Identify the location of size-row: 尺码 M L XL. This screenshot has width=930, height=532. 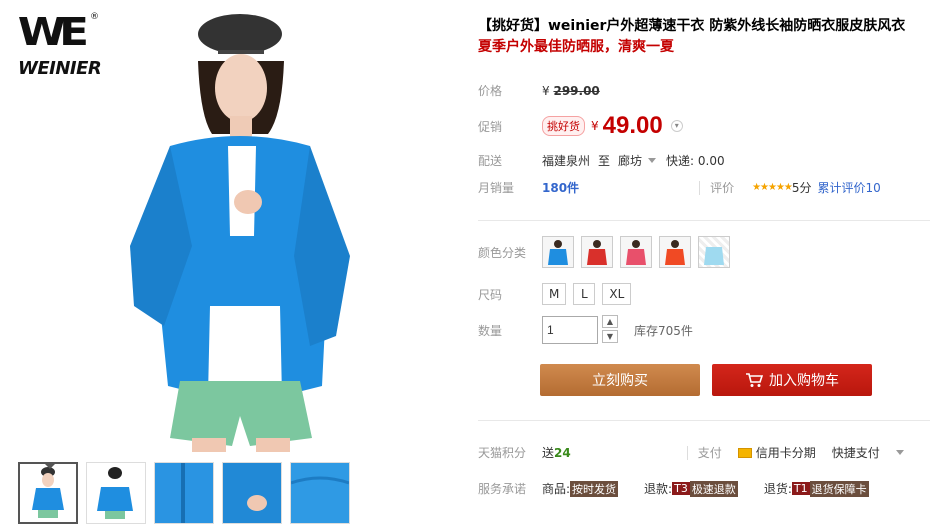
(558, 294).